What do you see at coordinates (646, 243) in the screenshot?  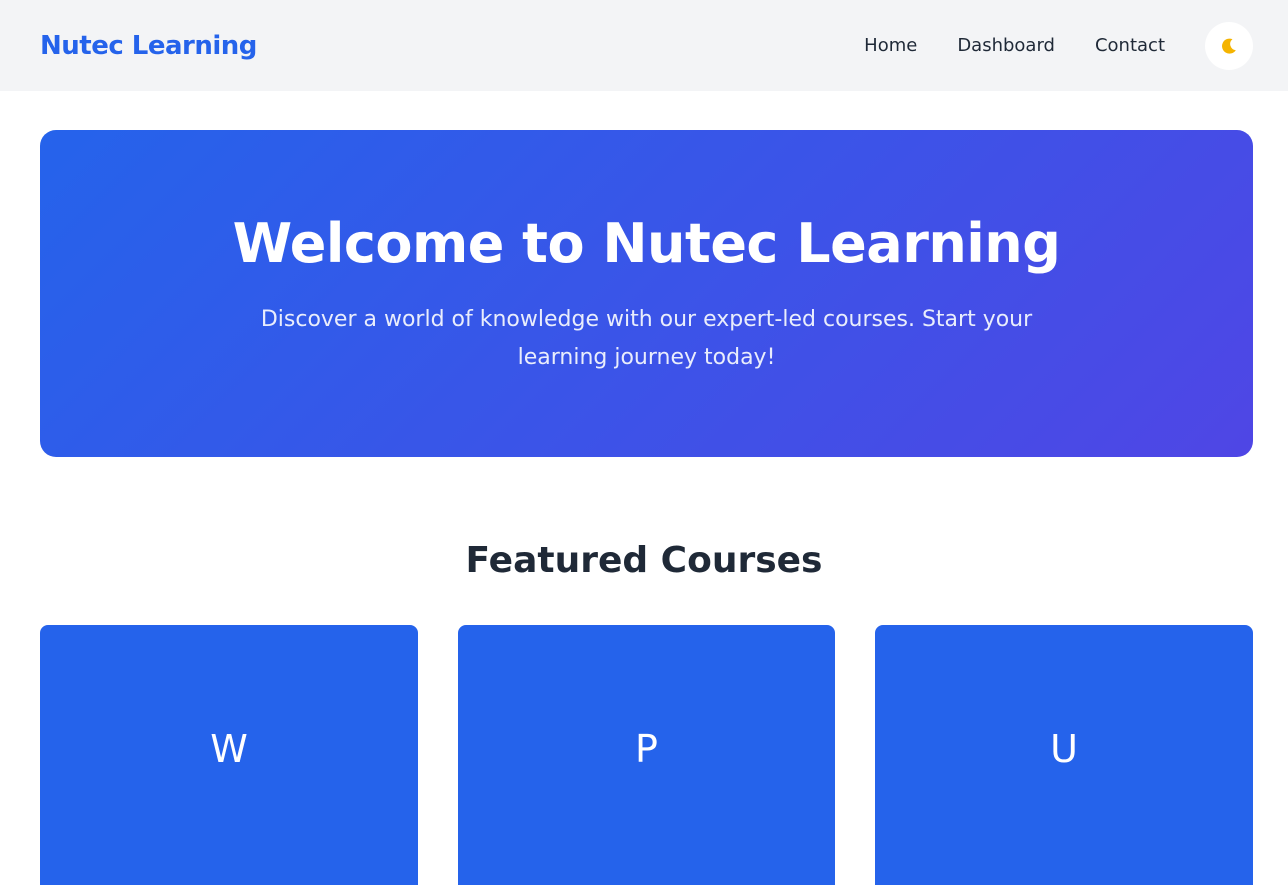 I see `hero-title: Welcome to Nutec Learning` at bounding box center [646, 243].